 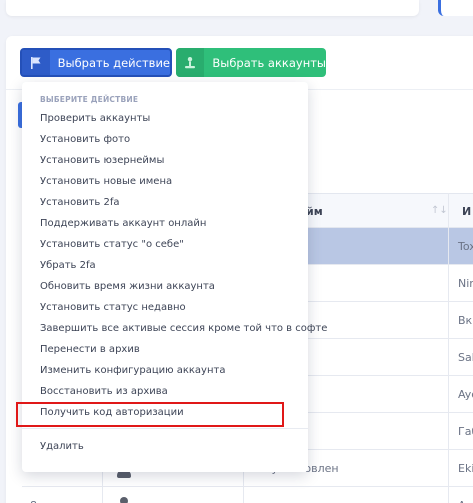 What do you see at coordinates (448, 348) in the screenshot?
I see `column-line` at bounding box center [448, 348].